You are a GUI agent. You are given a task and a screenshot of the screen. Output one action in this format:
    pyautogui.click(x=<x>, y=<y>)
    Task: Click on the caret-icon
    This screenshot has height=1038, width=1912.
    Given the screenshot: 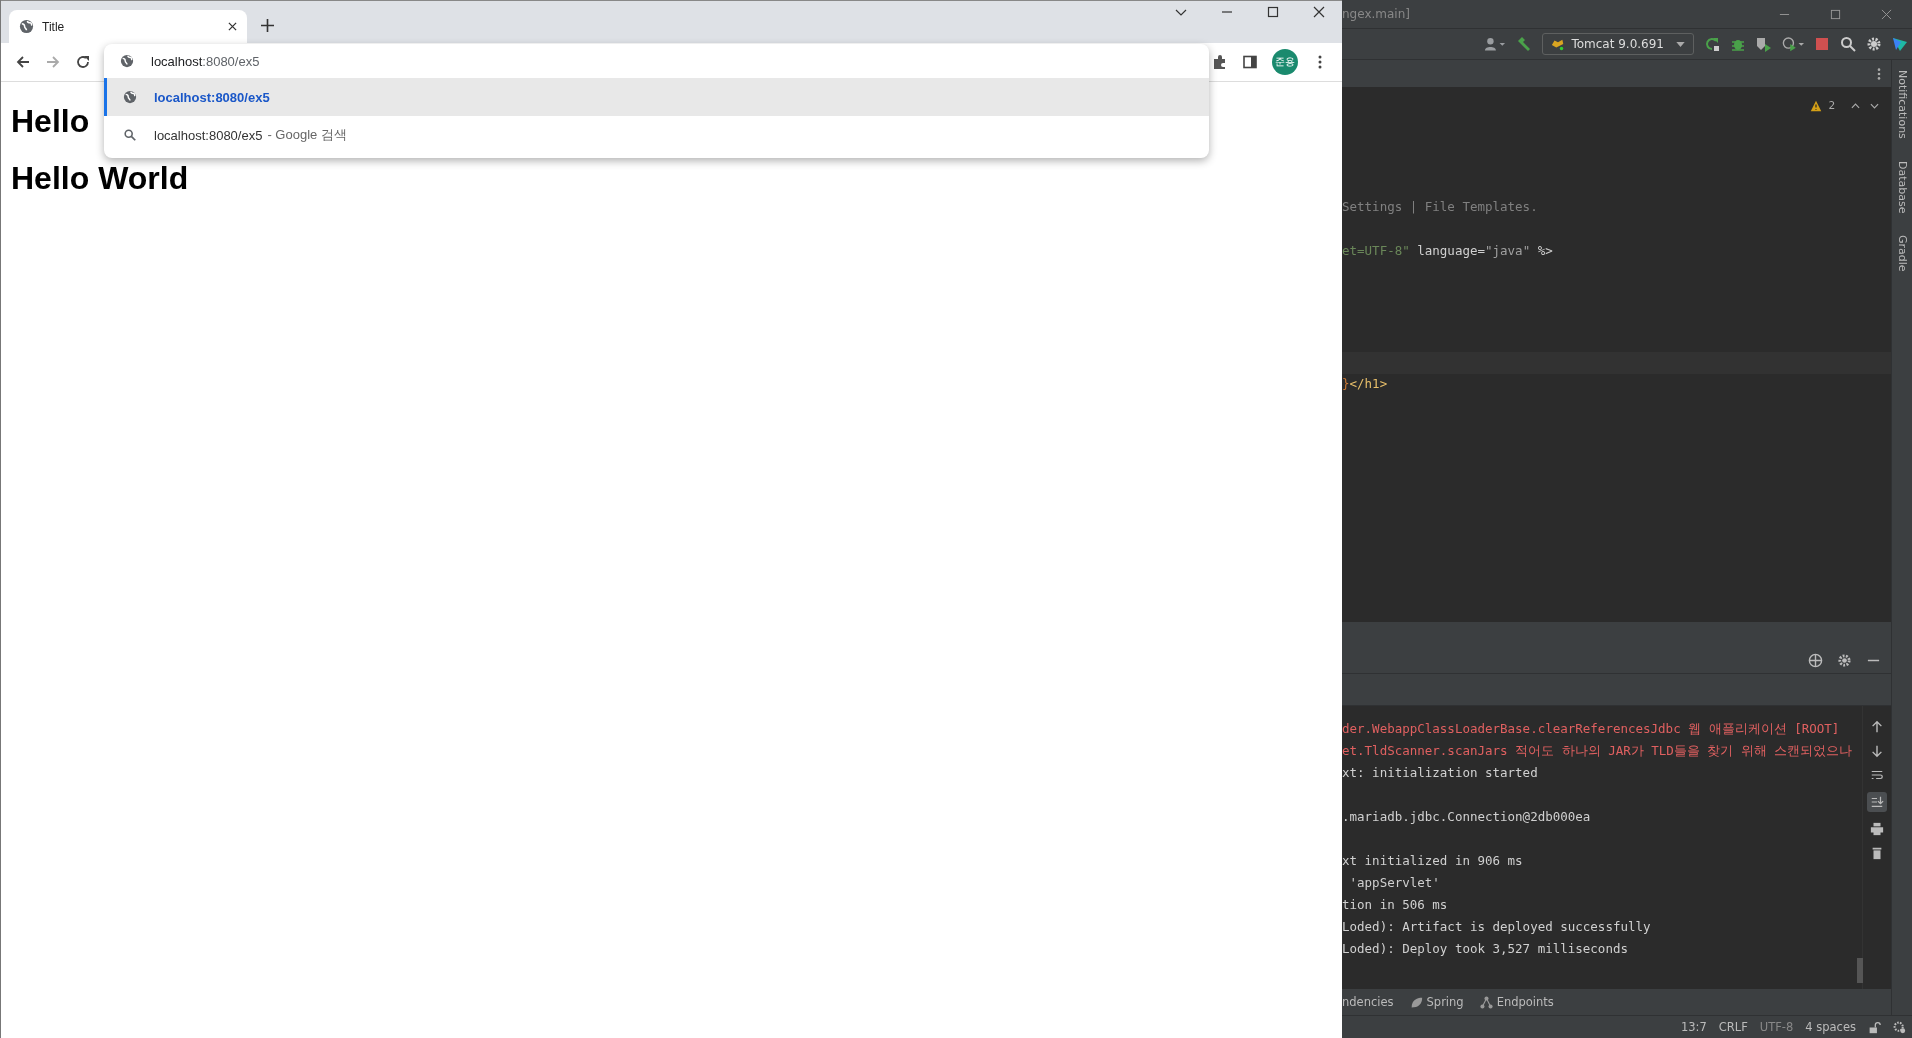 What is the action you would take?
    pyautogui.click(x=1680, y=44)
    